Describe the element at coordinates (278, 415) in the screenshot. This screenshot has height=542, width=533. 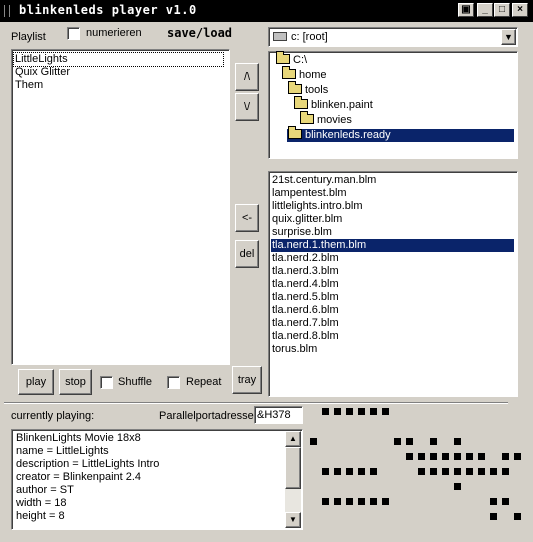
I see `parallelport-input: &H378` at that location.